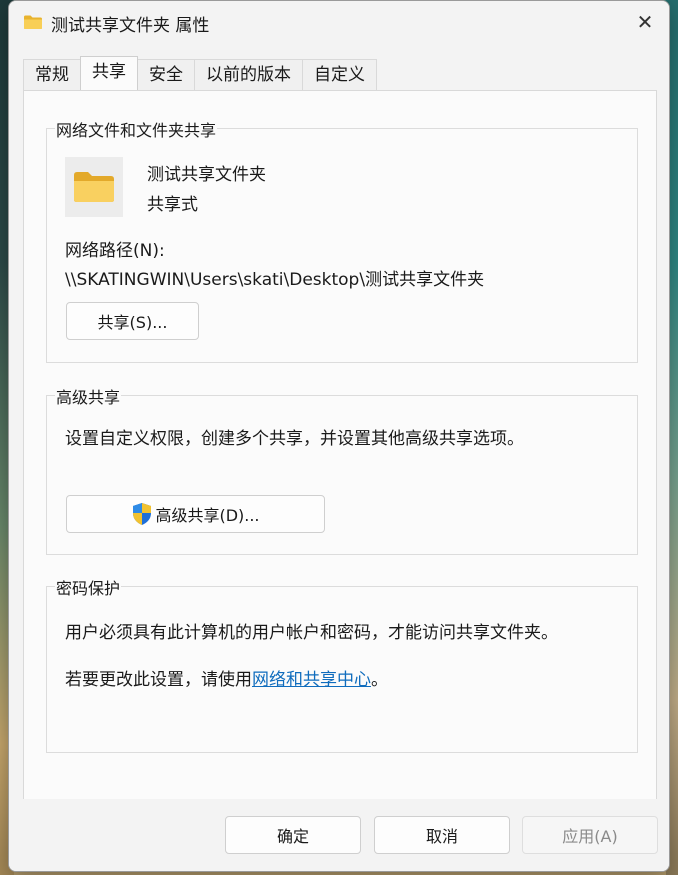 The image size is (678, 875). What do you see at coordinates (94, 187) in the screenshot?
I see `large-folder-icon` at bounding box center [94, 187].